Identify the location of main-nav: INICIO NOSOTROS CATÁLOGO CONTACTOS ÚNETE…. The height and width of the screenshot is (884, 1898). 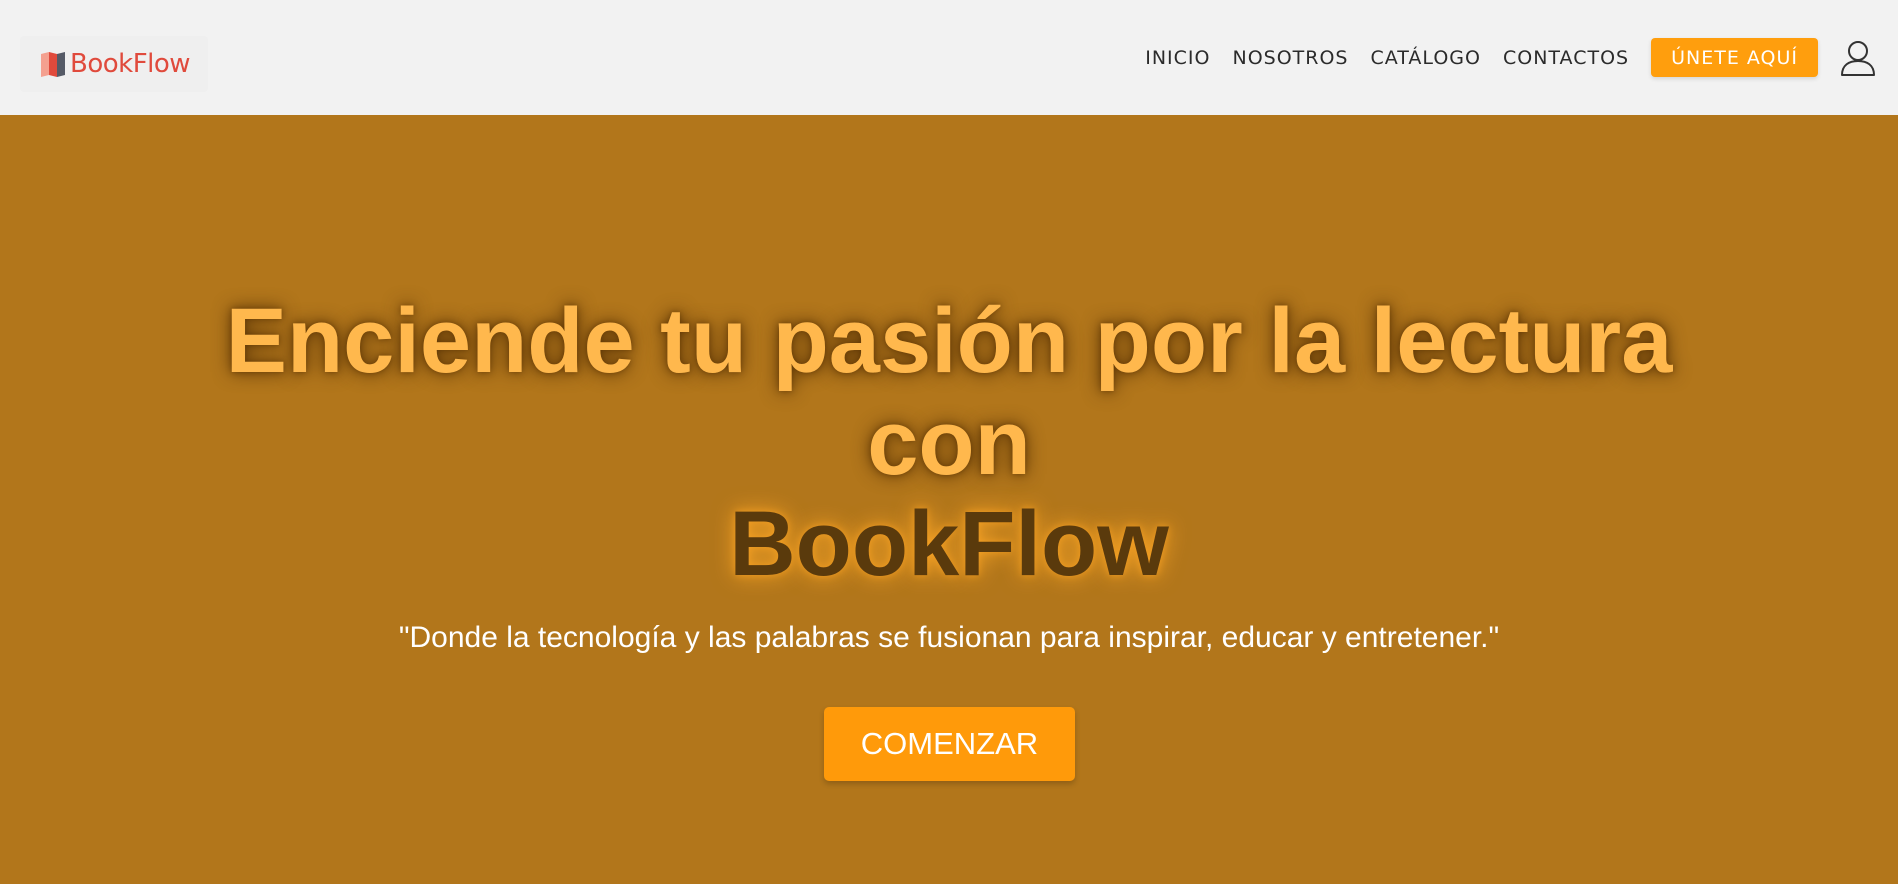
(1521, 57).